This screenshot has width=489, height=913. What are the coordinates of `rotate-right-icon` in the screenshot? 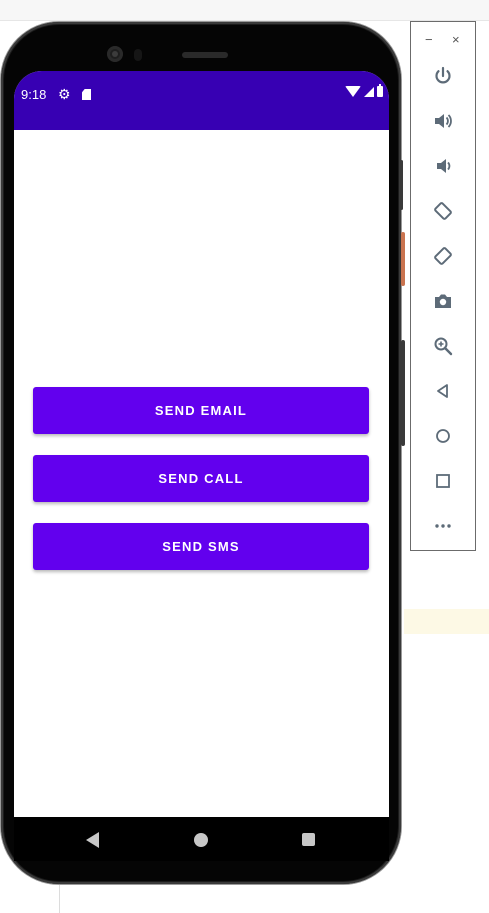 It's located at (443, 256).